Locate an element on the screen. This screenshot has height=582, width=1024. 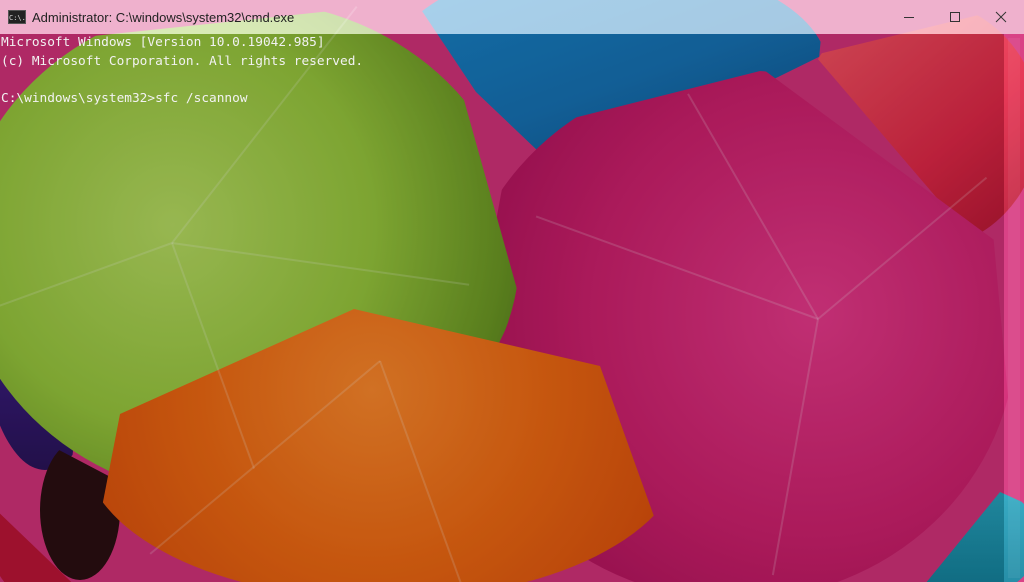
window-controls is located at coordinates (955, 17).